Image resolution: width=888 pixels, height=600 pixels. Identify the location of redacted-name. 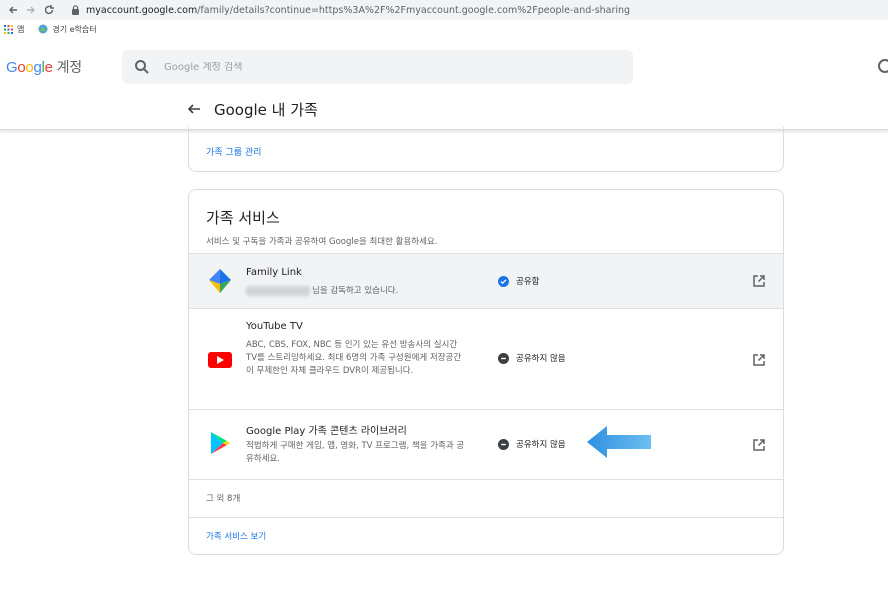
(278, 290).